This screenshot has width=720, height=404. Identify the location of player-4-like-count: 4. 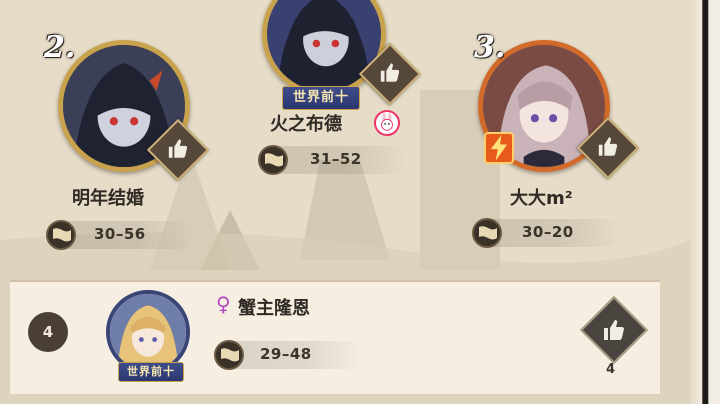
(611, 369).